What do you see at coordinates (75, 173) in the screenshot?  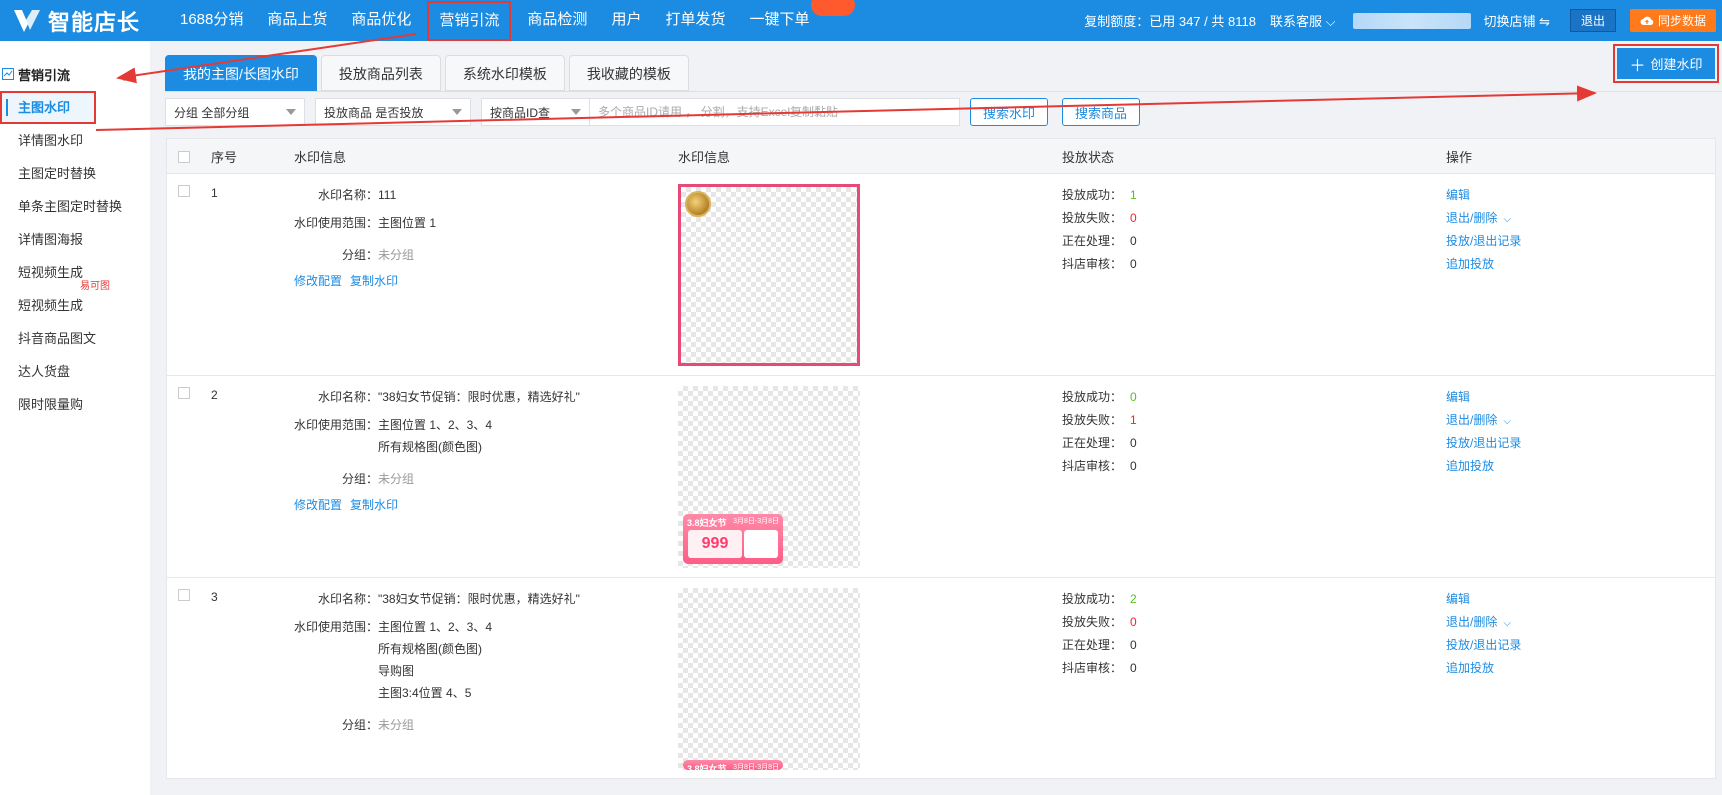 I see `sidebar-item-main-timed-replace: 主图定时替换` at bounding box center [75, 173].